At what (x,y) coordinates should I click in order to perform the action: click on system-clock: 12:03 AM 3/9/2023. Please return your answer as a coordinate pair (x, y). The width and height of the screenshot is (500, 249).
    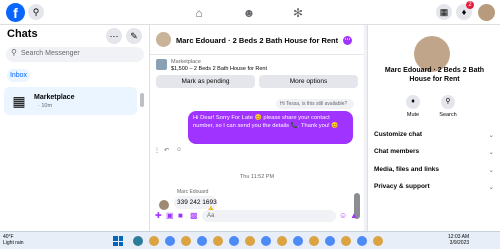
    Looking at the image, I should click on (458, 240).